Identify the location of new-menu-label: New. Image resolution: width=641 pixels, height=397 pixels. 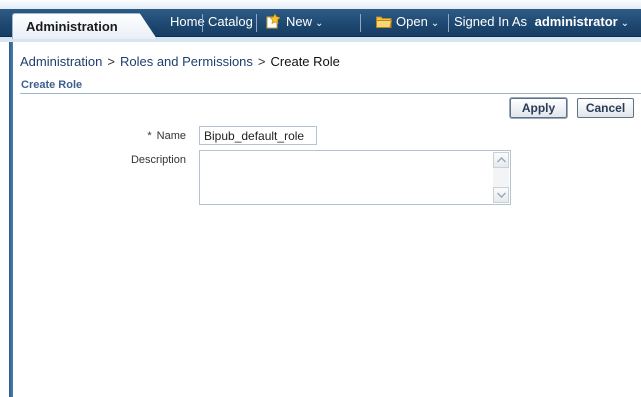
(299, 21).